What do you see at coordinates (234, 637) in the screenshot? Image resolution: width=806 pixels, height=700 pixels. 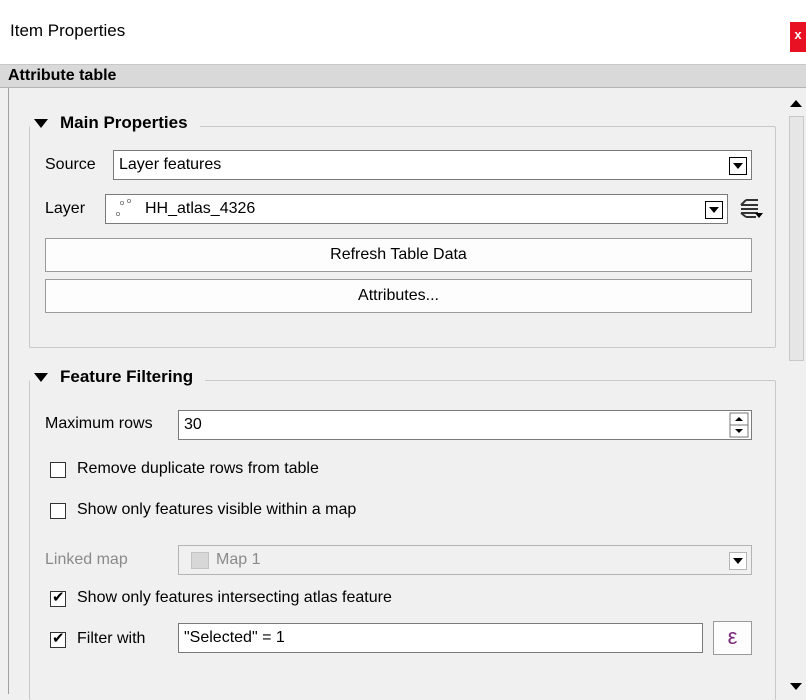 I see `filter-expression-value: "Selected" = 1` at bounding box center [234, 637].